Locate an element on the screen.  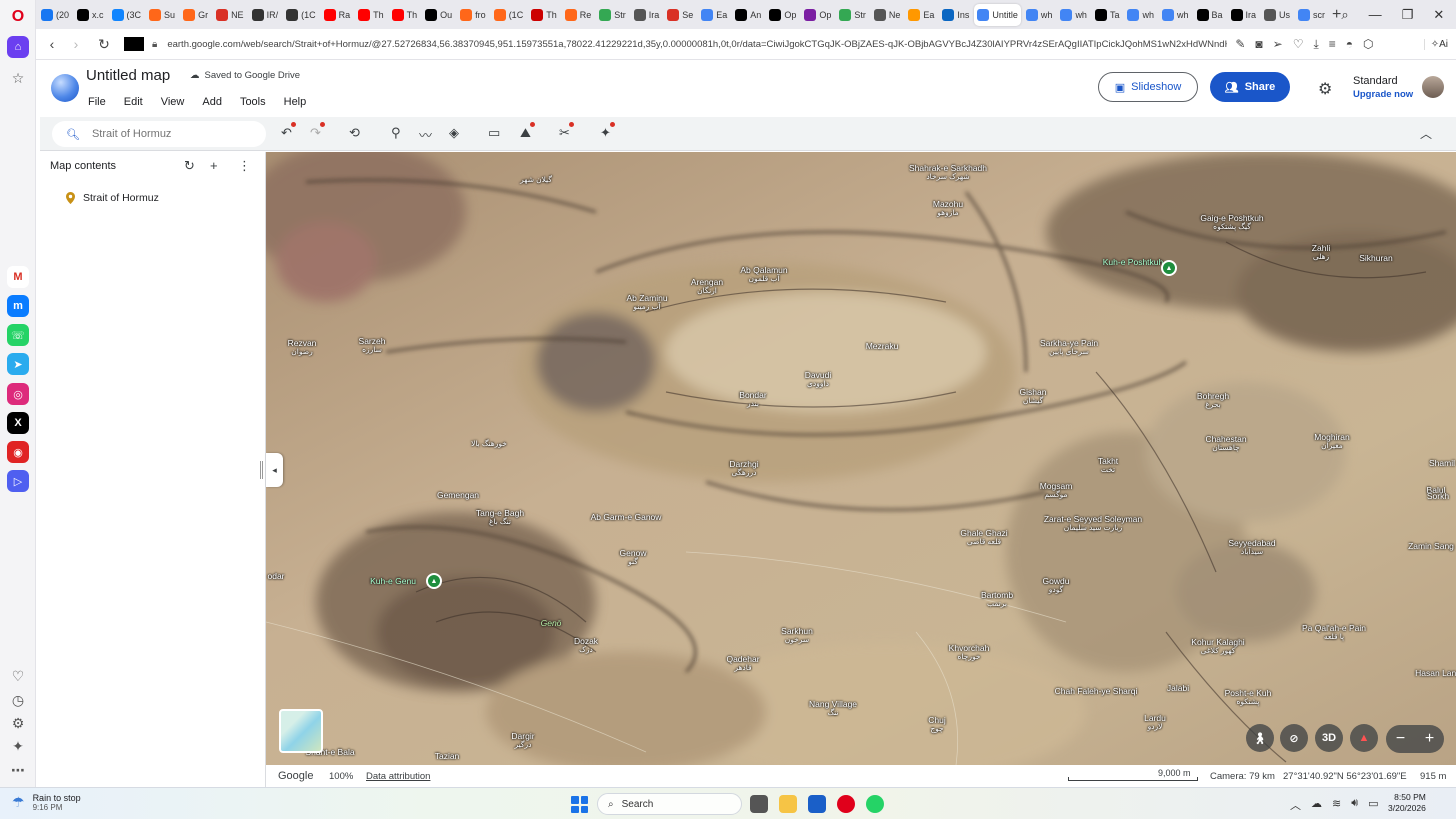
browser-tab: (20 is located at coordinates (55, 15).